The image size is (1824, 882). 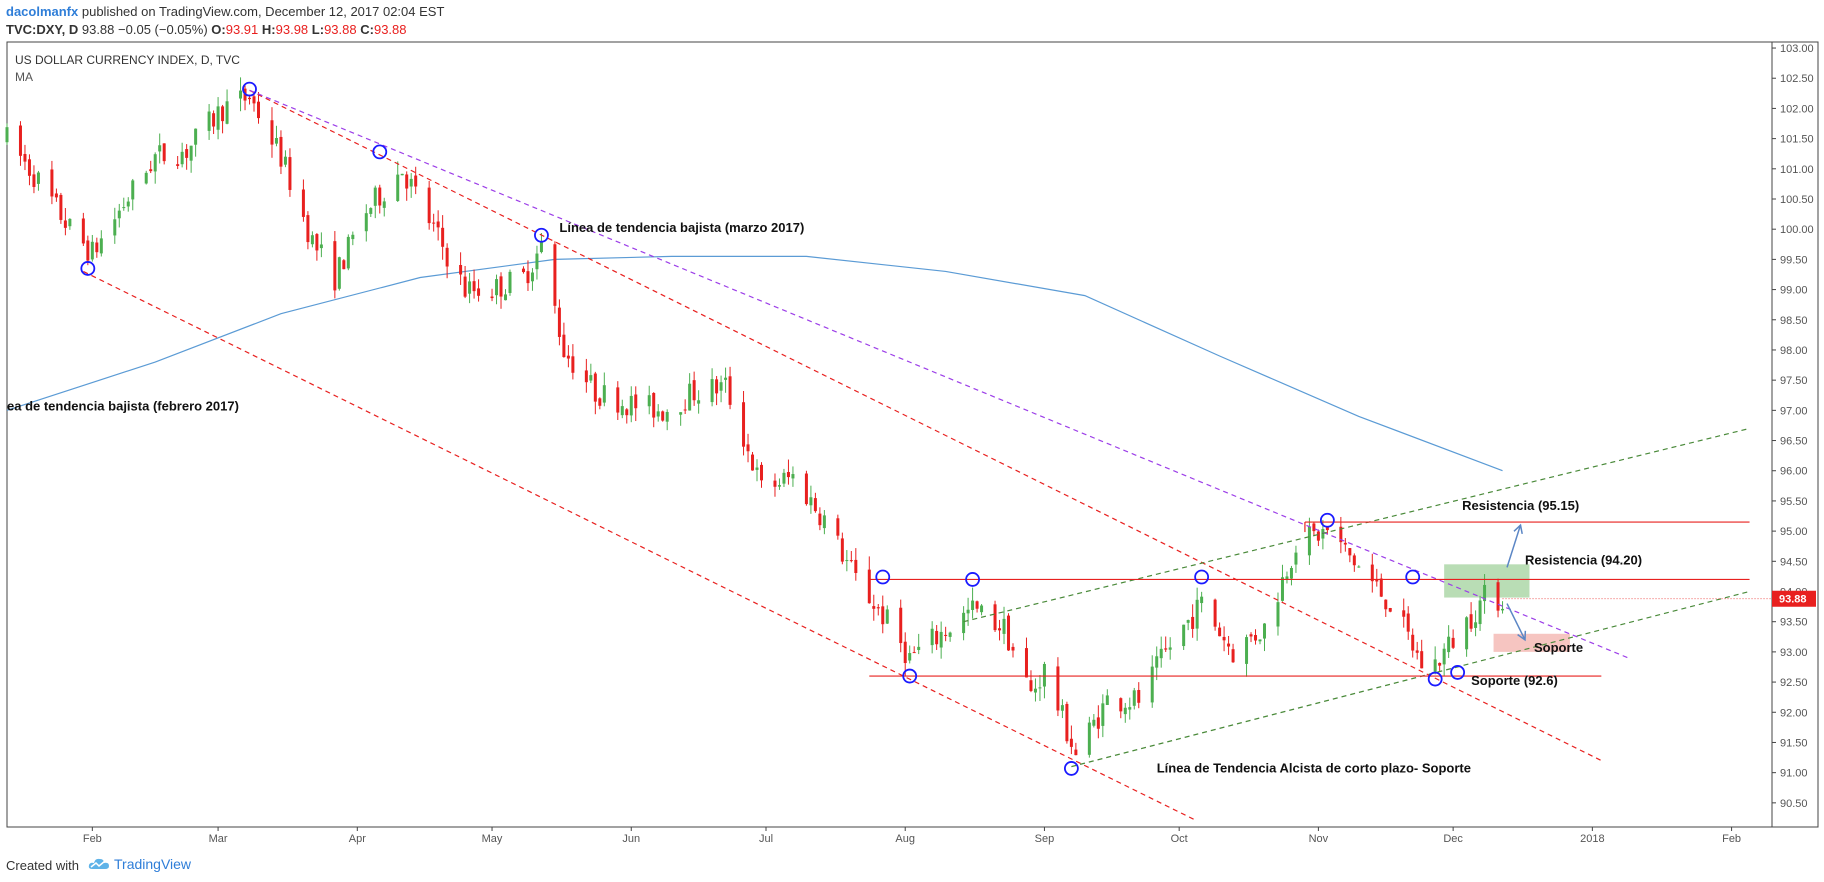 What do you see at coordinates (1797, 200) in the screenshot?
I see `price-tick-label: 100.50` at bounding box center [1797, 200].